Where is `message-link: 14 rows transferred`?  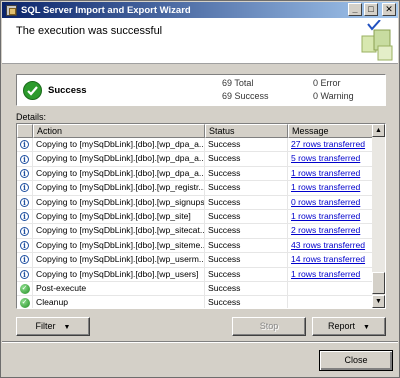 message-link: 14 rows transferred is located at coordinates (328, 259).